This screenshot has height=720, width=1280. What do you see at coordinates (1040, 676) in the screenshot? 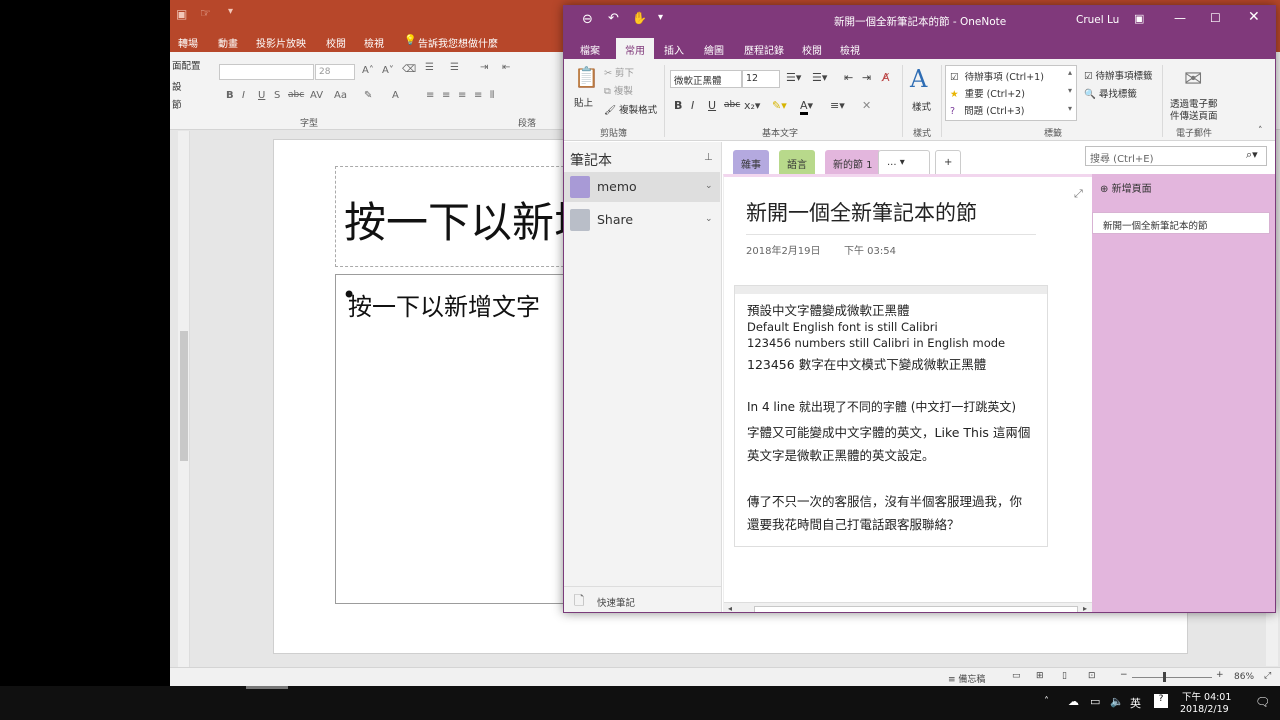
I see `sorter-view-icon: ⊞` at bounding box center [1040, 676].